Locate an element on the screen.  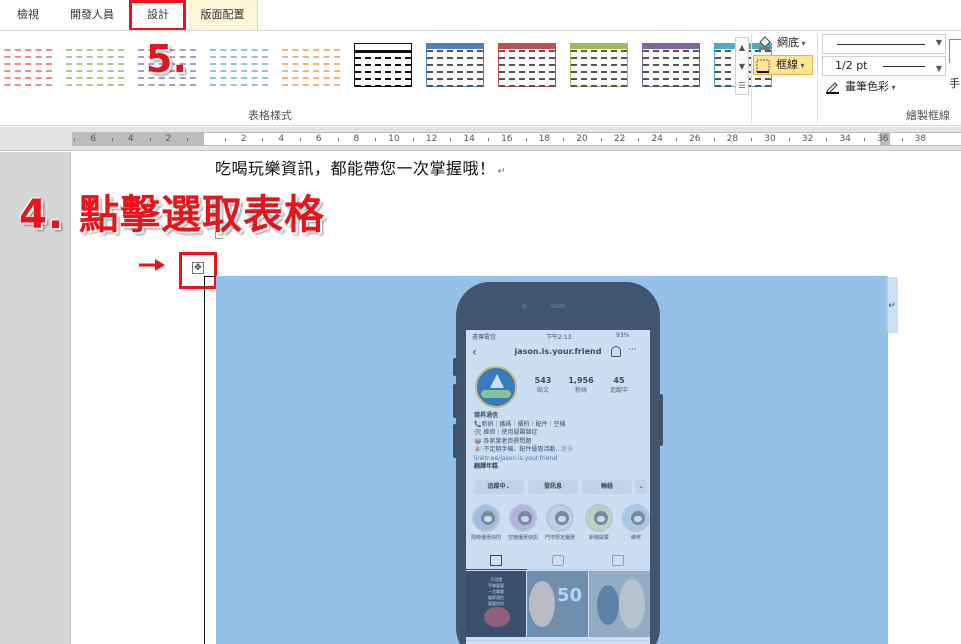
battery-text: 93% is located at coordinates (623, 335).